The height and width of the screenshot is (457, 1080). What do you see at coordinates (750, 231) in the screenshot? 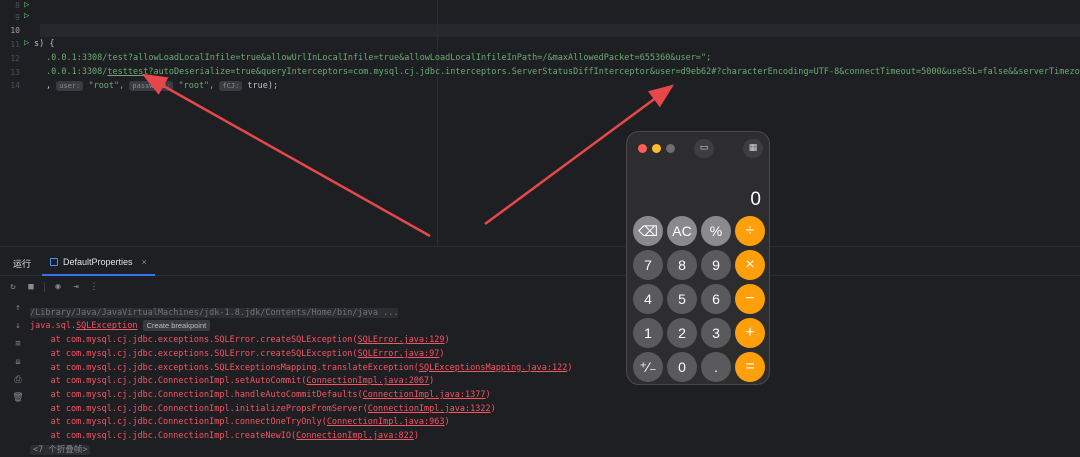
I see `divide-key: ÷` at bounding box center [750, 231].